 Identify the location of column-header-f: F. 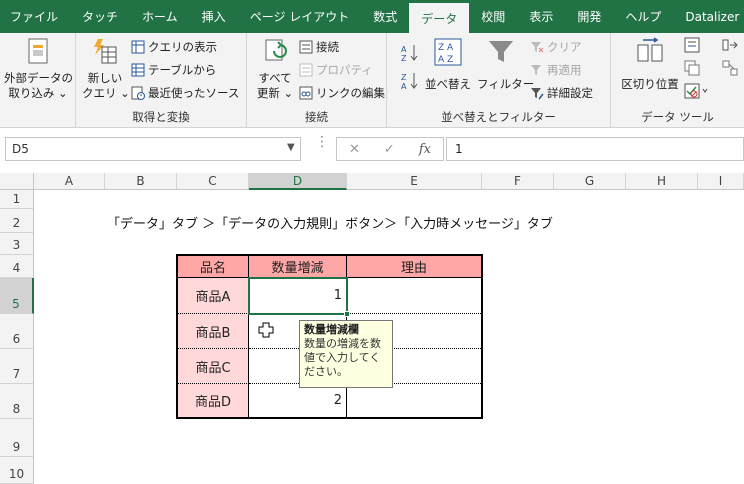
(518, 181).